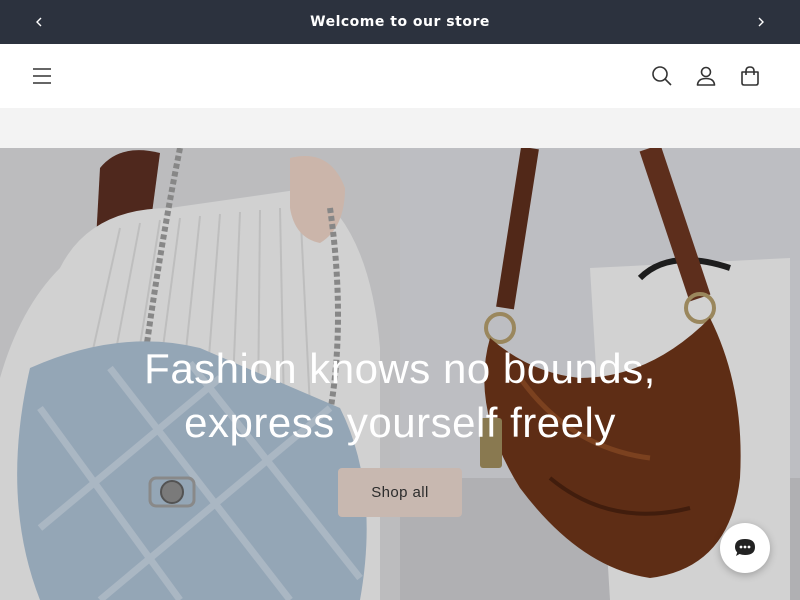  I want to click on chevron-right-icon, so click(761, 22).